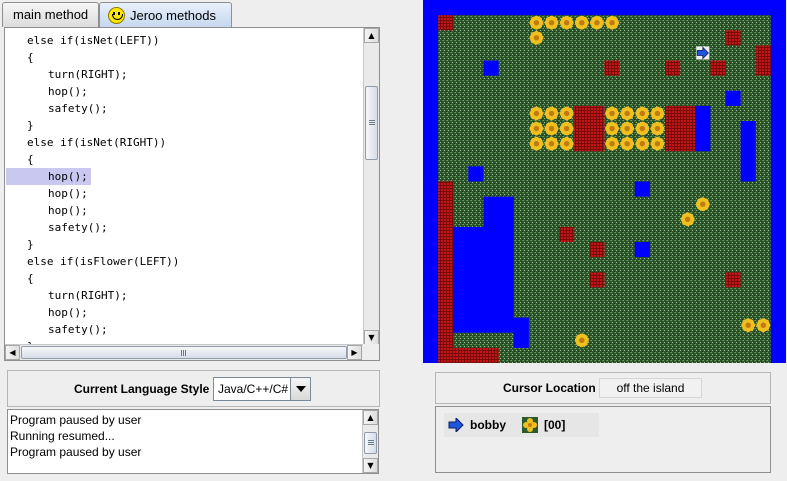  I want to click on scroll-right-button: ▶, so click(354, 352).